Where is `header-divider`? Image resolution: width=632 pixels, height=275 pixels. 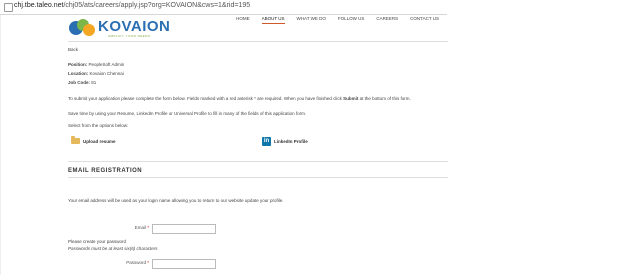
header-divider is located at coordinates (258, 41).